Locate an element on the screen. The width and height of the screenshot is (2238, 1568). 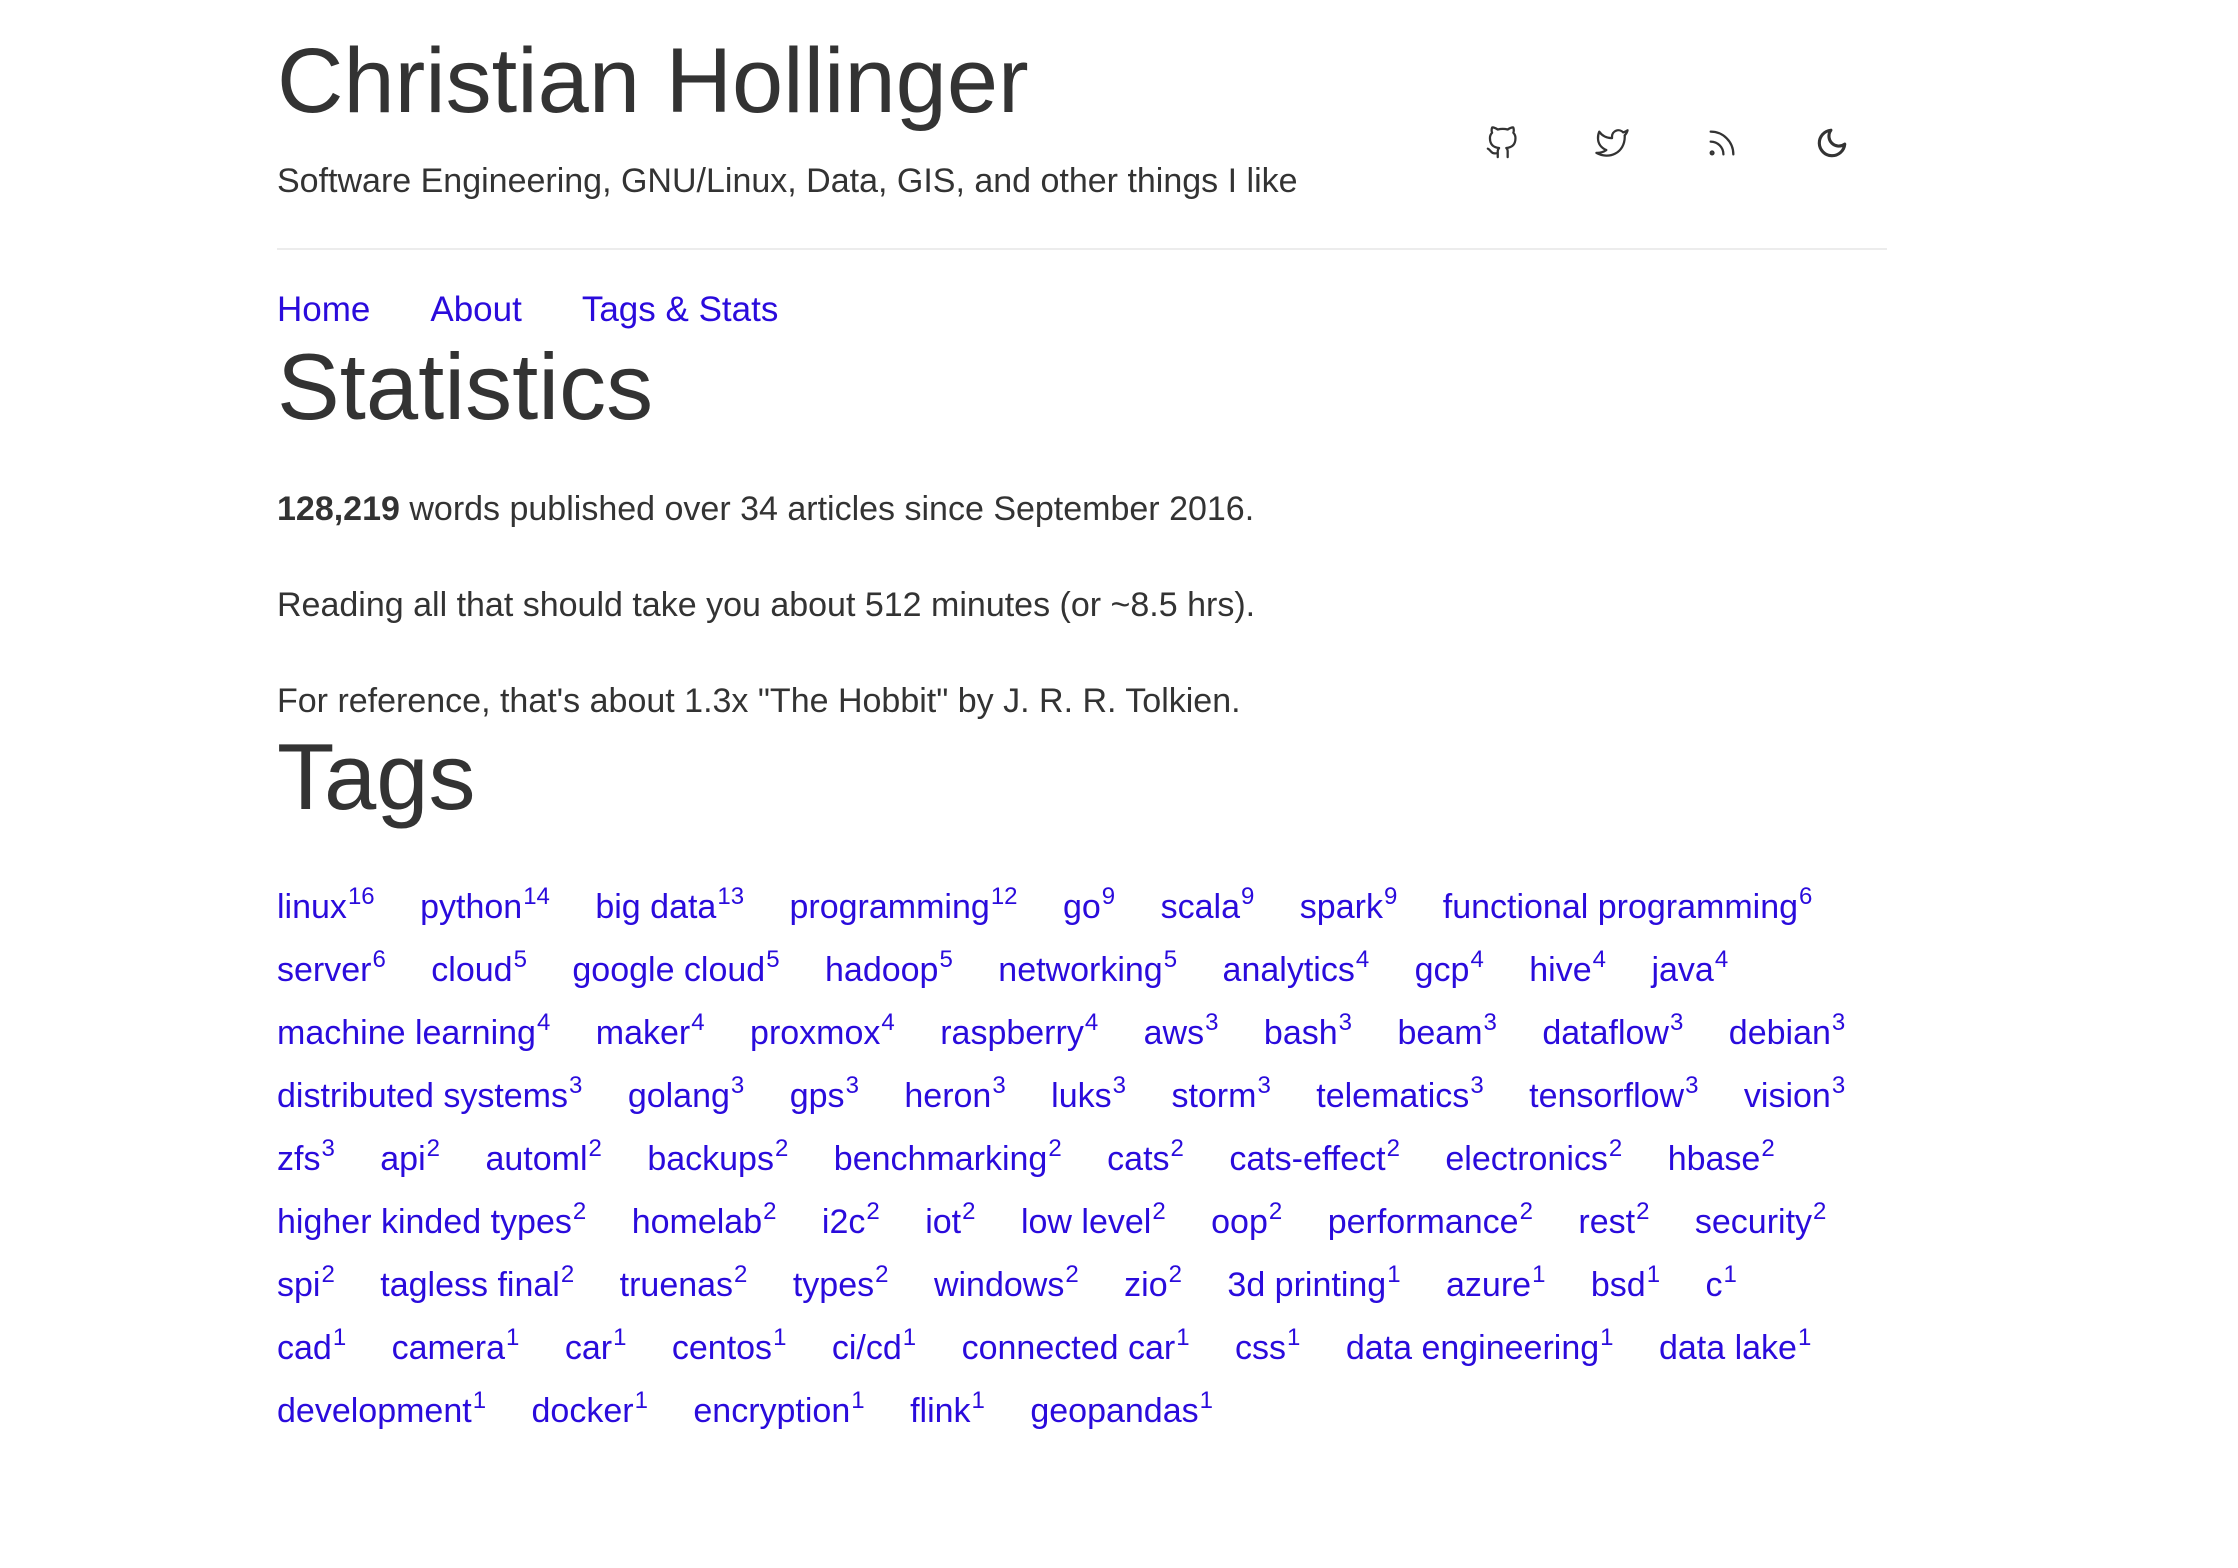
tag-name: flink is located at coordinates (940, 1411).